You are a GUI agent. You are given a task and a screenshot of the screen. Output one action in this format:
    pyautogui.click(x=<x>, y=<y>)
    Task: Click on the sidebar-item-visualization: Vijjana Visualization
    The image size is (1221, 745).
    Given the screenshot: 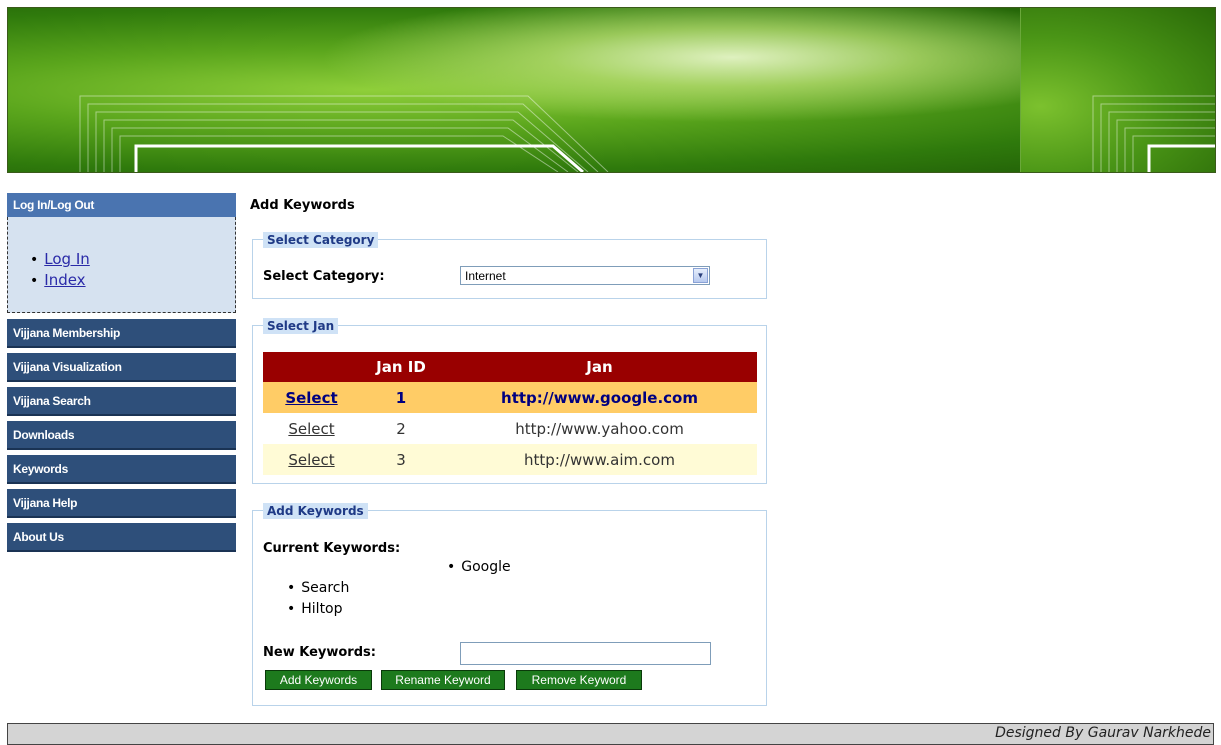 What is the action you would take?
    pyautogui.click(x=121, y=367)
    